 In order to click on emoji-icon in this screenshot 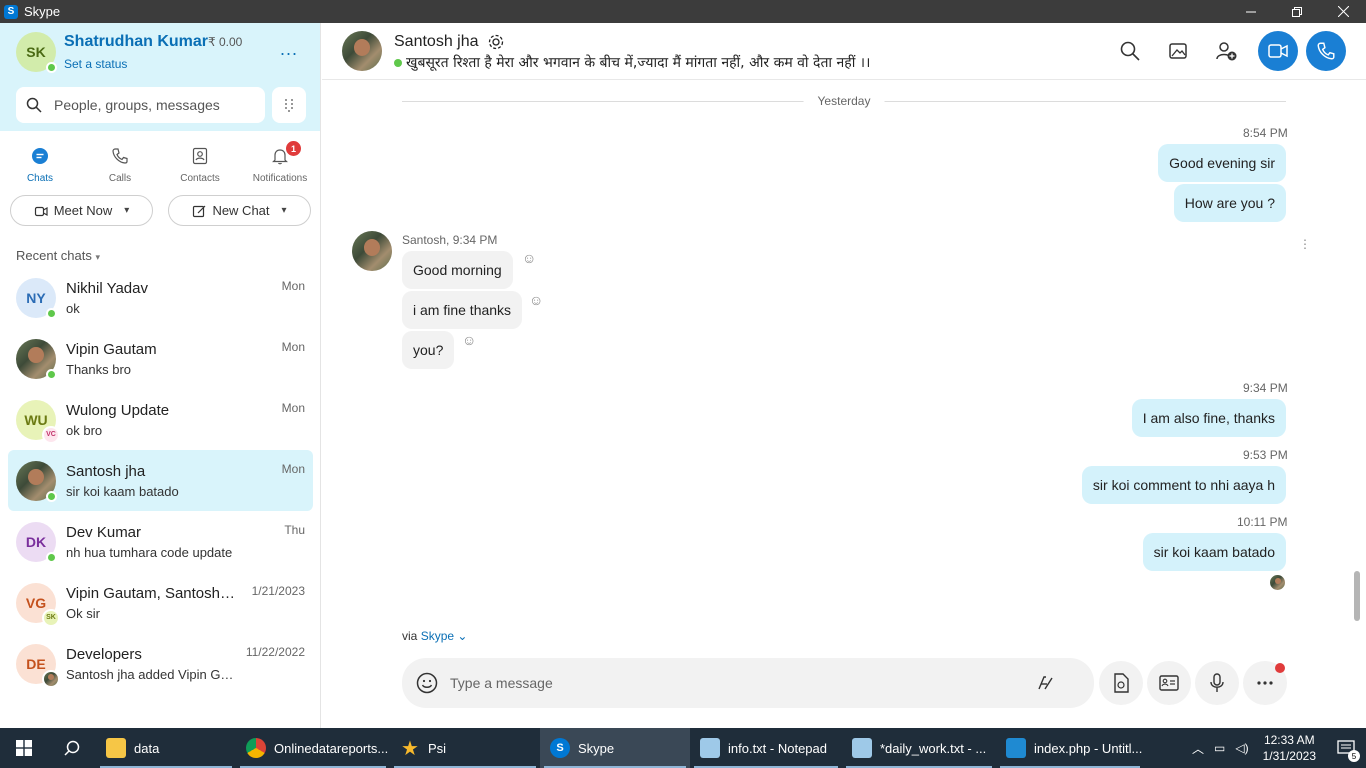, I will do `click(427, 683)`.